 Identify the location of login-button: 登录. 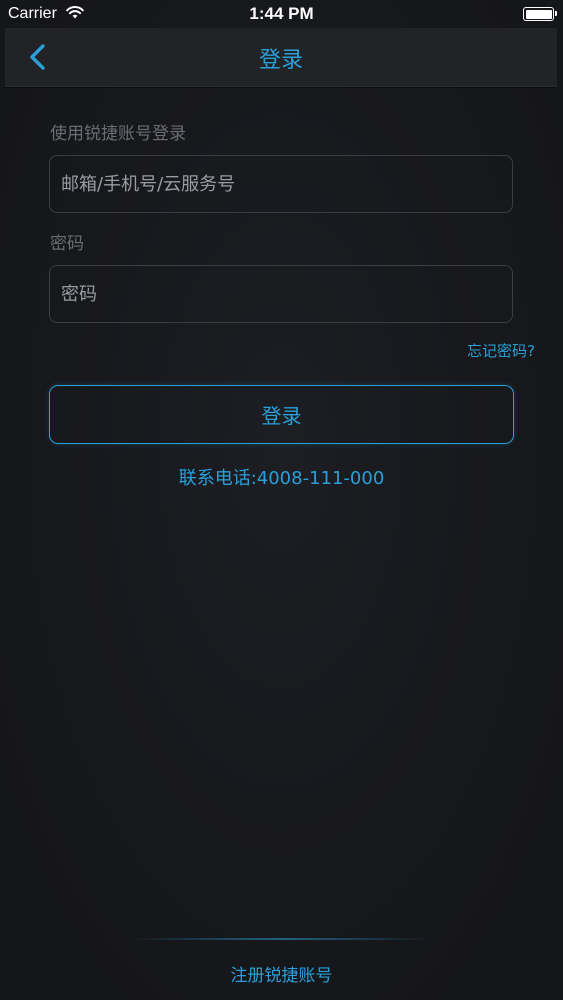
(281, 414).